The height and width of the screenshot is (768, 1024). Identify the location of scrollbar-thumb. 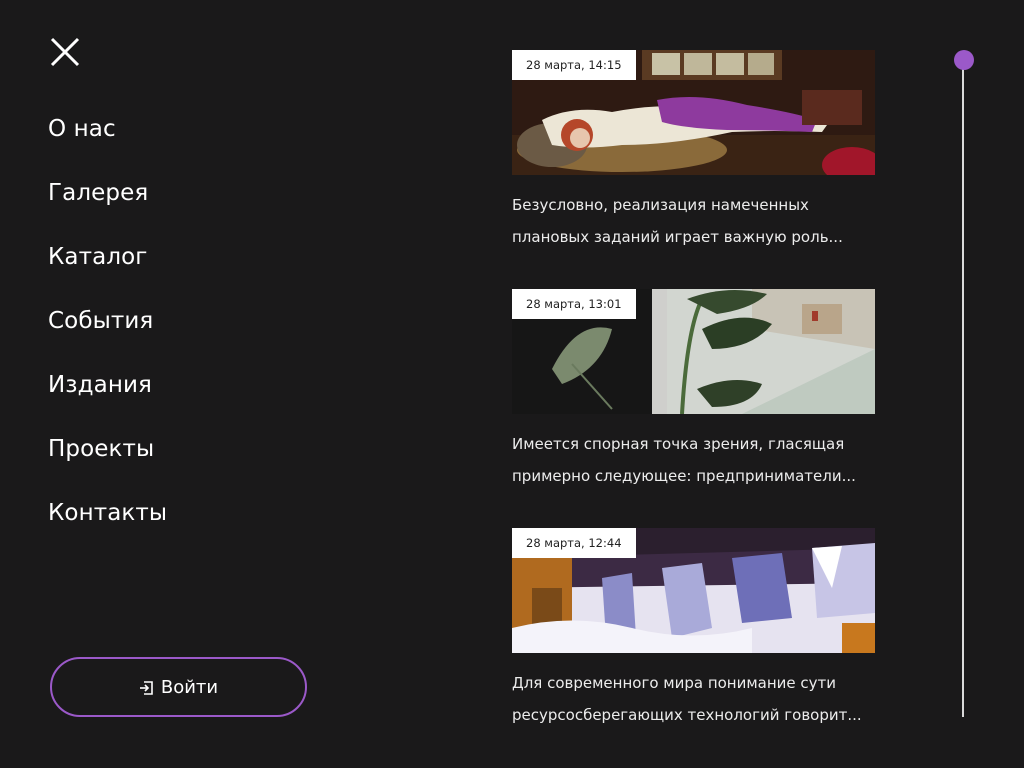
(964, 60).